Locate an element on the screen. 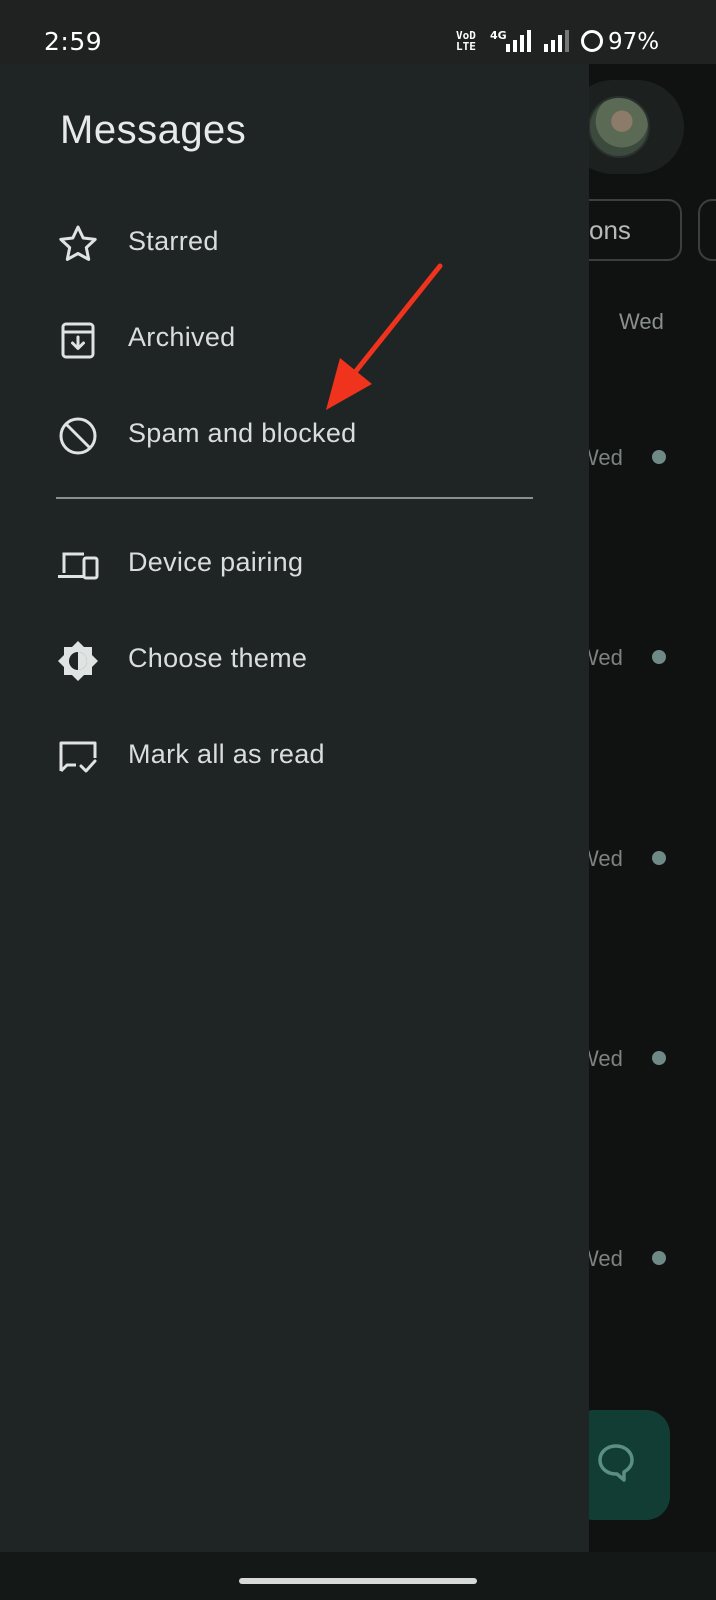 This screenshot has width=716, height=1600. system-navigation-bar is located at coordinates (358, 1576).